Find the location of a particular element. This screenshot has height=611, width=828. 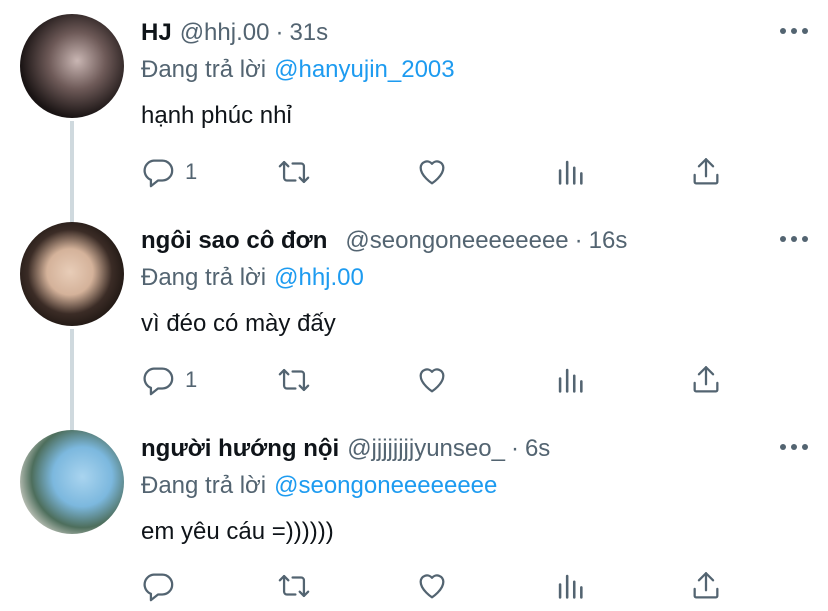

reply-context: Đang trả lời @seongoneeeeeeee is located at coordinates (474, 486).